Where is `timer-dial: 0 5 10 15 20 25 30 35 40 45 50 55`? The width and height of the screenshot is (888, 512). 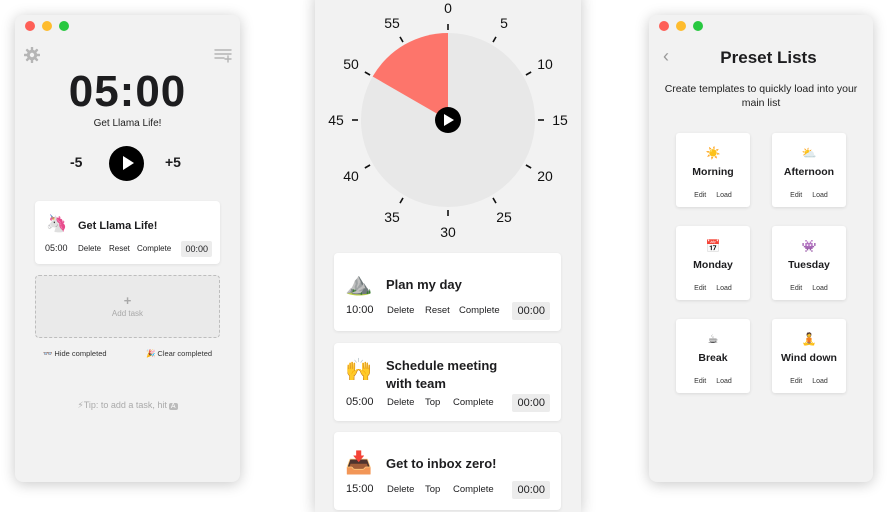 timer-dial: 0 5 10 15 20 25 30 35 40 45 50 55 is located at coordinates (448, 121).